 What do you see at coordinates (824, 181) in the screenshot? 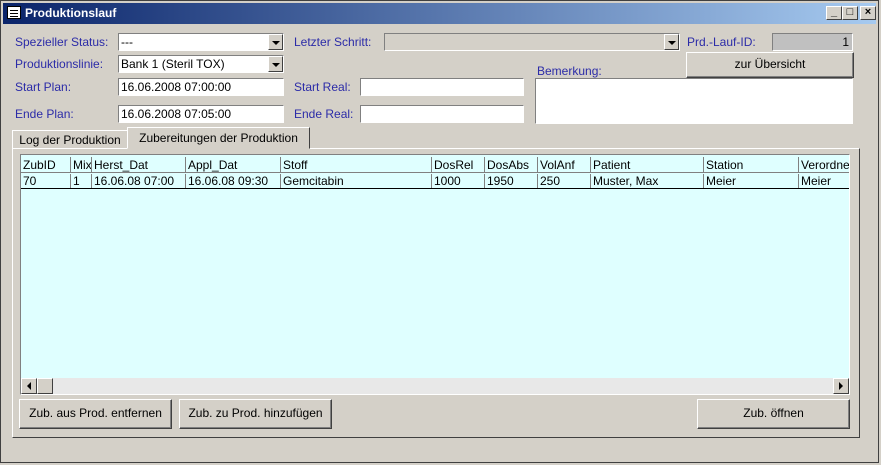
I see `cell-verordner: Meier` at bounding box center [824, 181].